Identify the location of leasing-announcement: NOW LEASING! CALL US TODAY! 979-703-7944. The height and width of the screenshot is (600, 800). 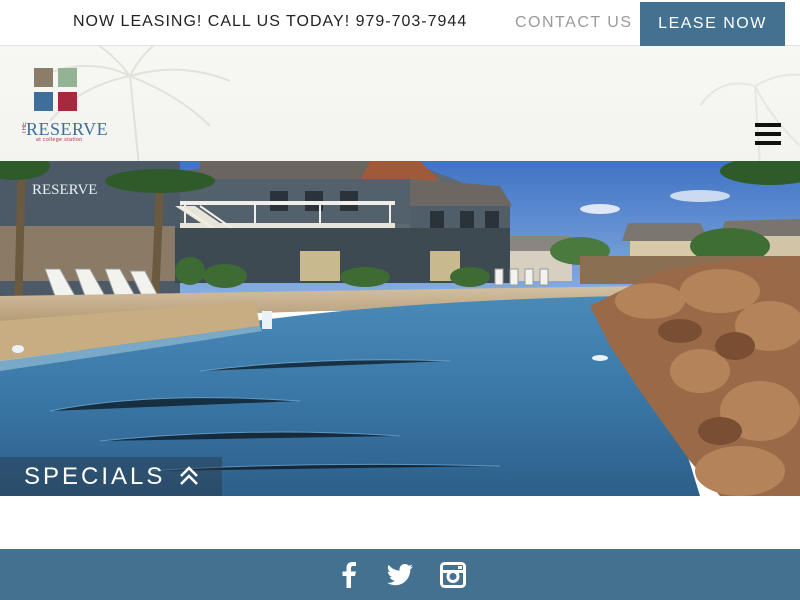
(270, 22).